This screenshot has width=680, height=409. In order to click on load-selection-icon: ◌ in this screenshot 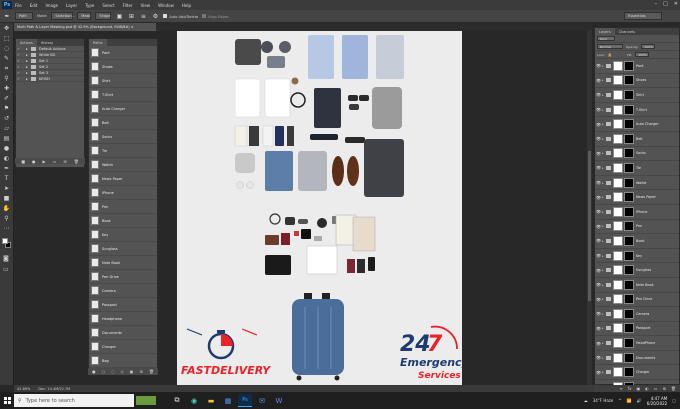, I will do `click(113, 371)`.